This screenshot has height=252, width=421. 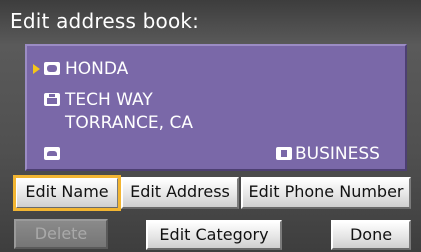 What do you see at coordinates (180, 193) in the screenshot?
I see `edit-address-button: Edit Address` at bounding box center [180, 193].